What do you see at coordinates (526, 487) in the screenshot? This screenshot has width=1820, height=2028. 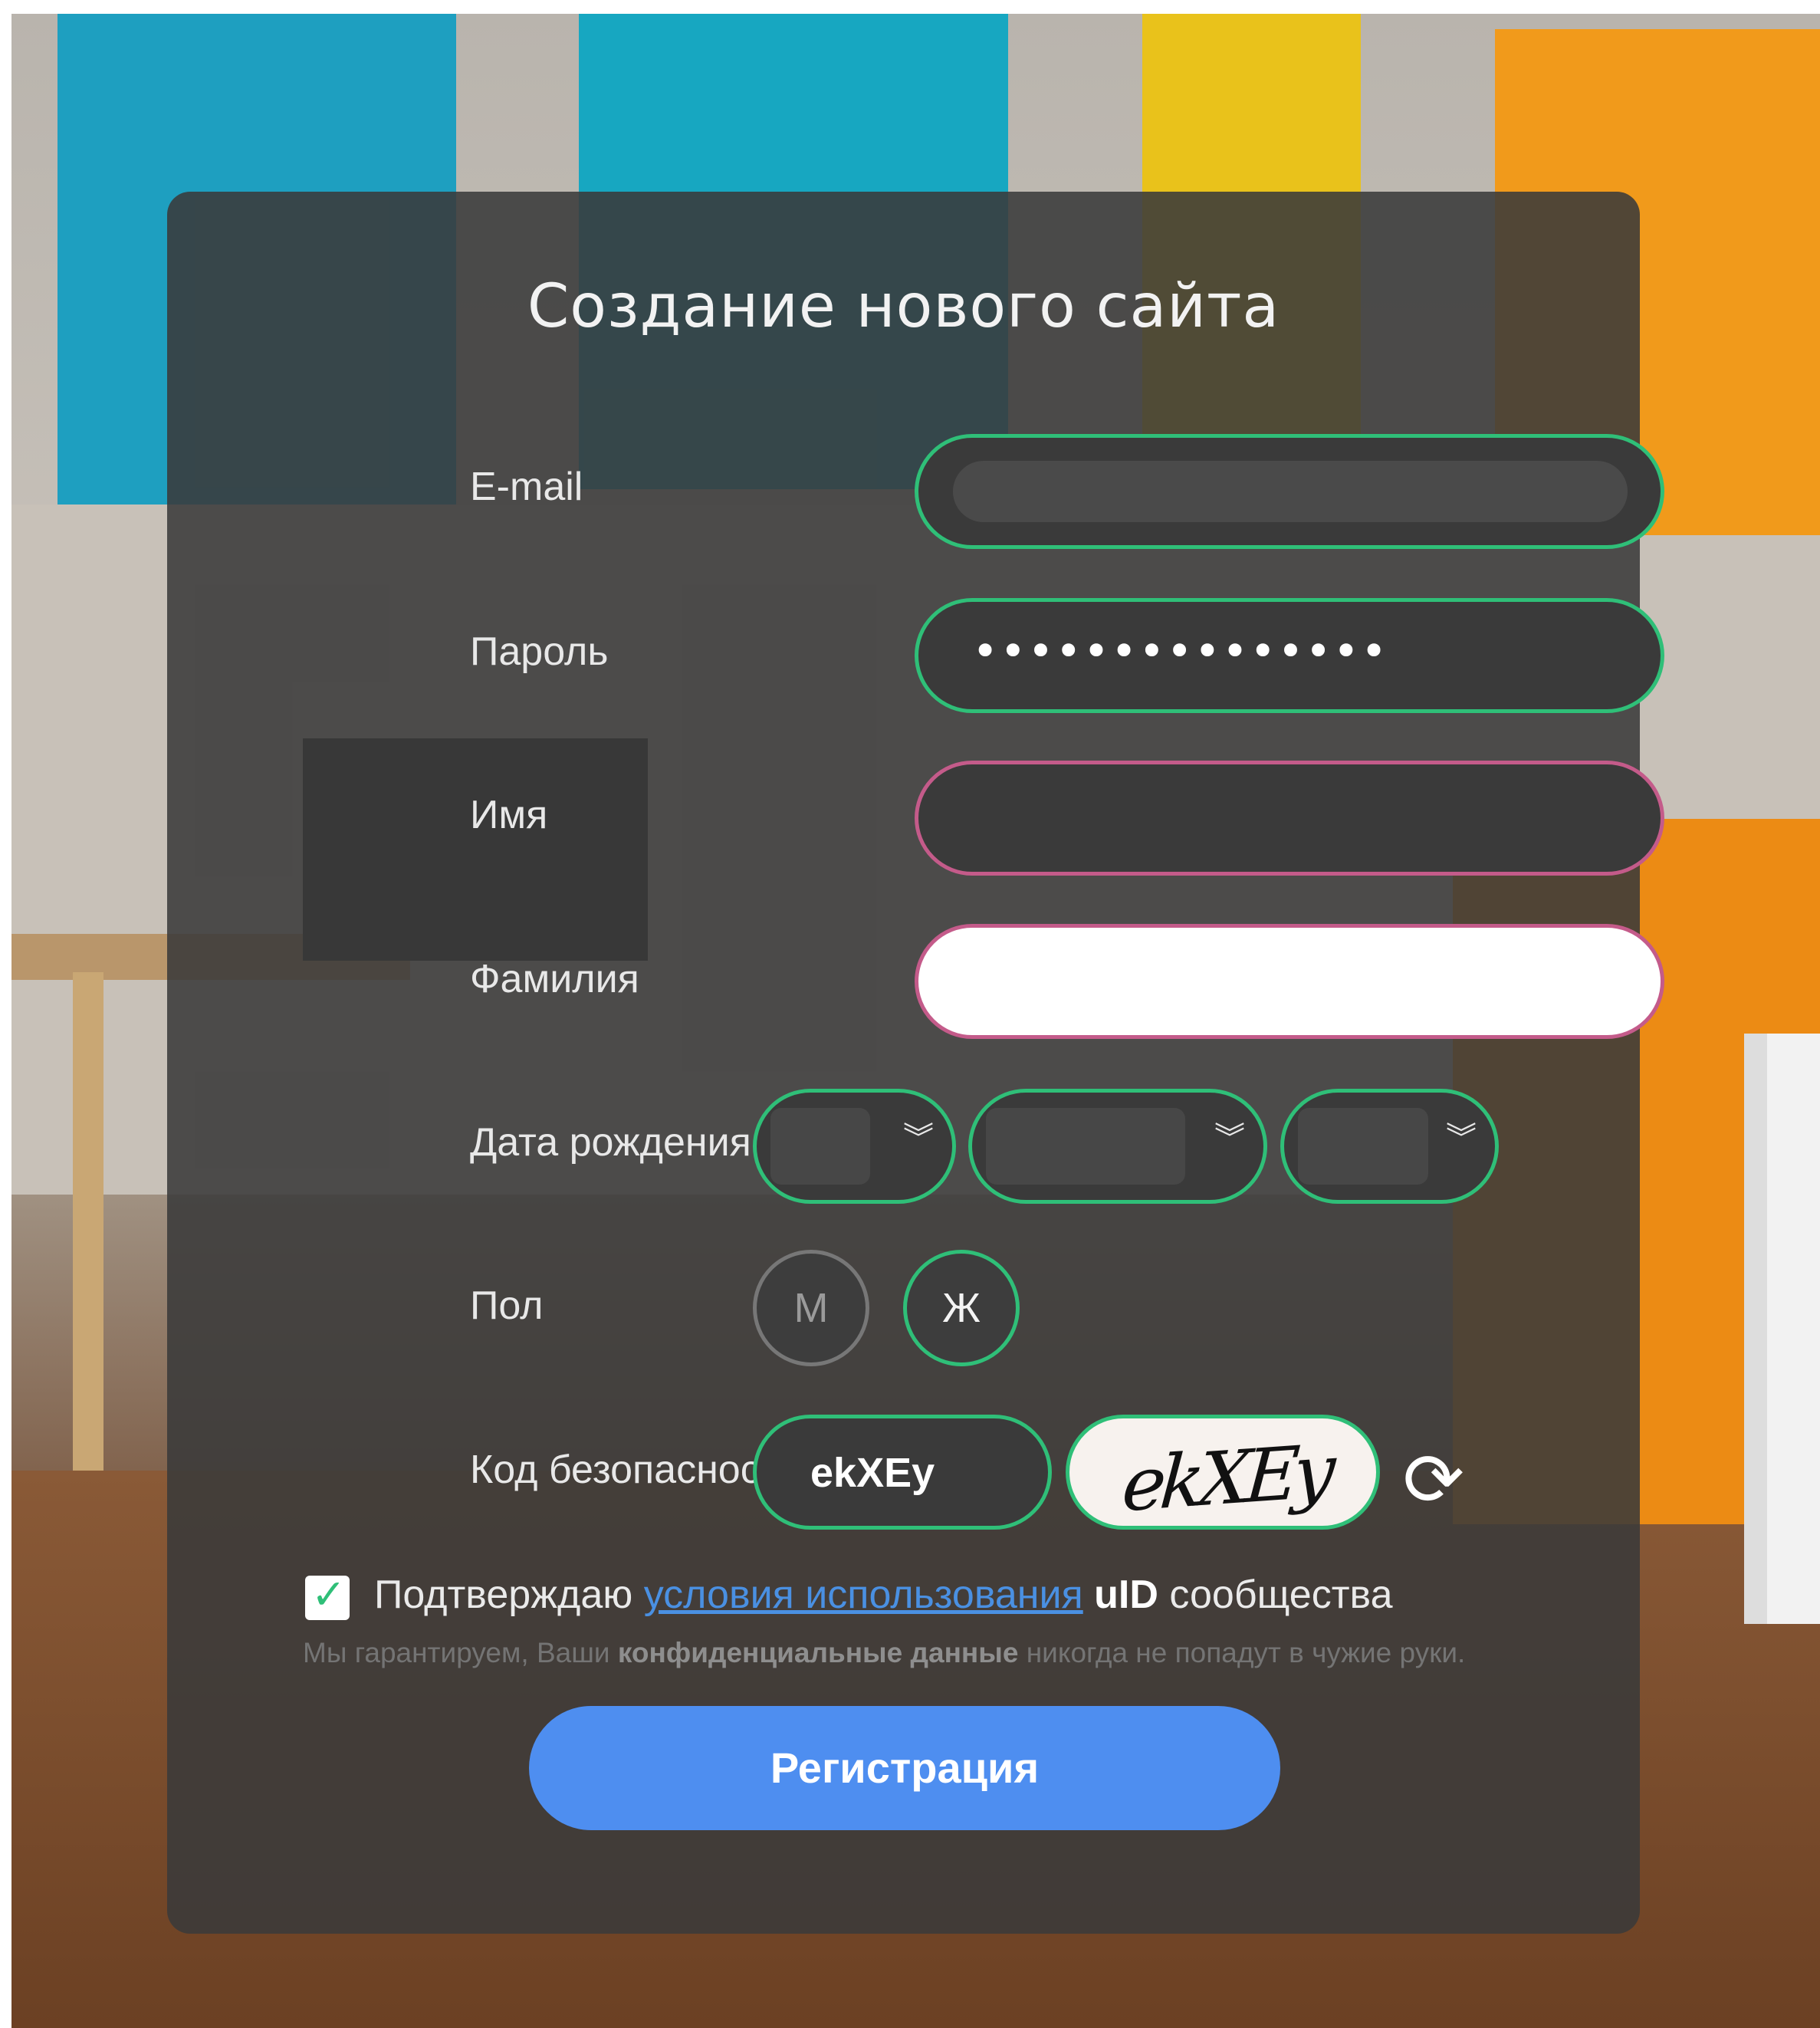 I see `email-label: E-mail` at bounding box center [526, 487].